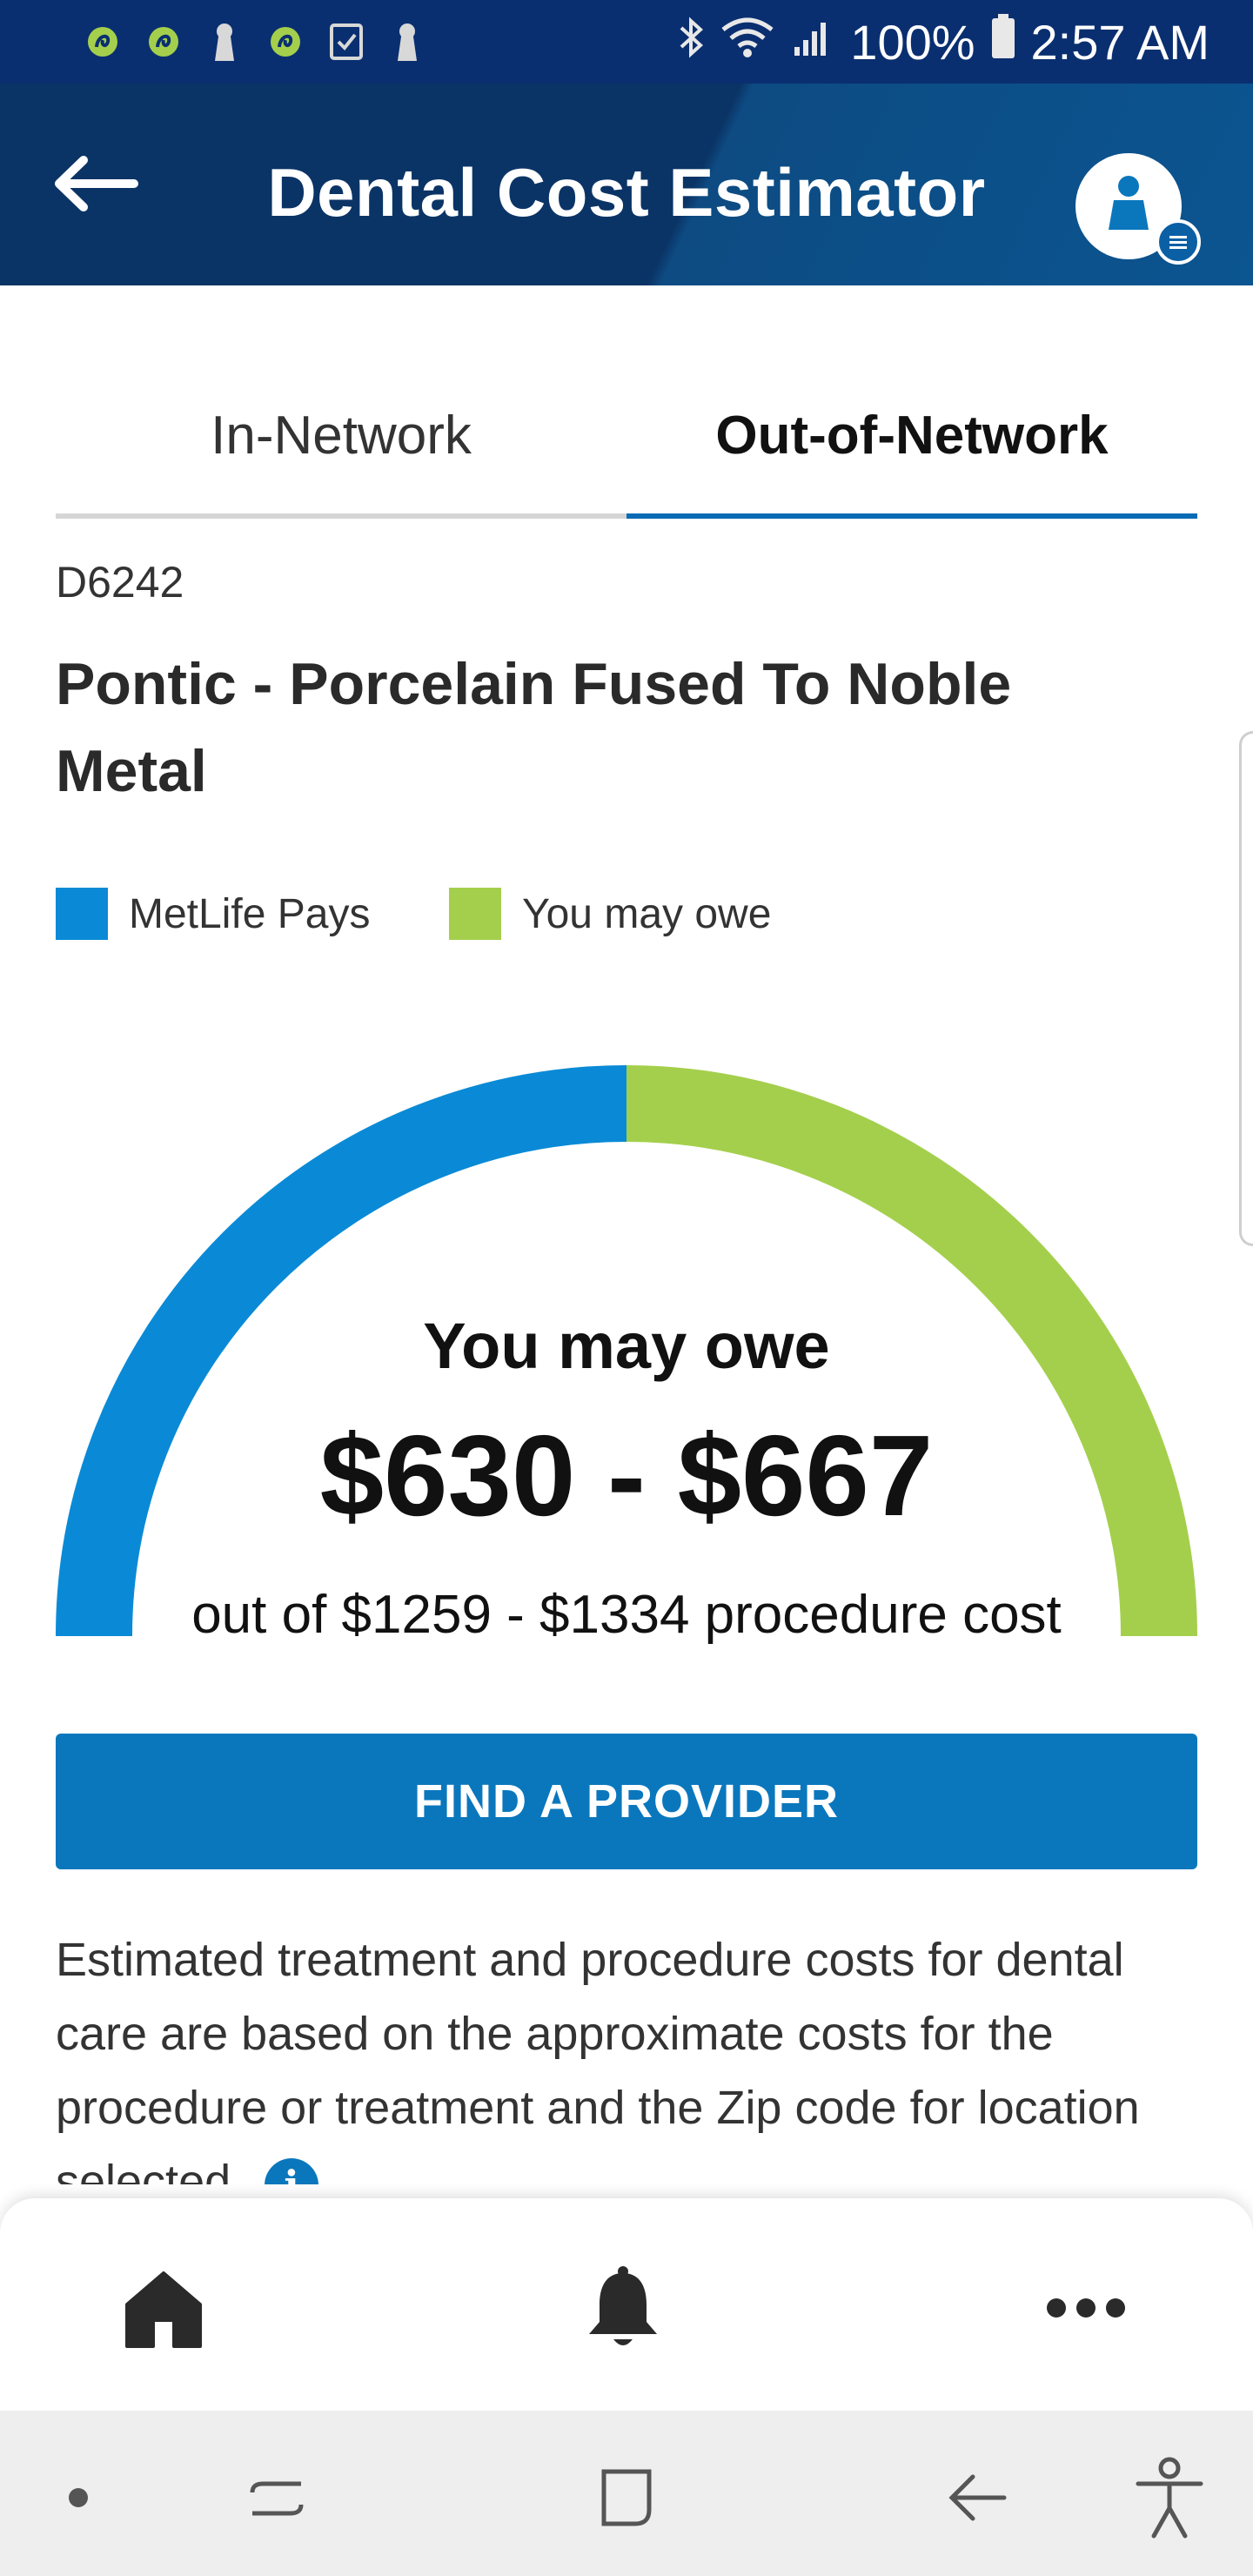  What do you see at coordinates (120, 583) in the screenshot?
I see `procedure-code: D6242` at bounding box center [120, 583].